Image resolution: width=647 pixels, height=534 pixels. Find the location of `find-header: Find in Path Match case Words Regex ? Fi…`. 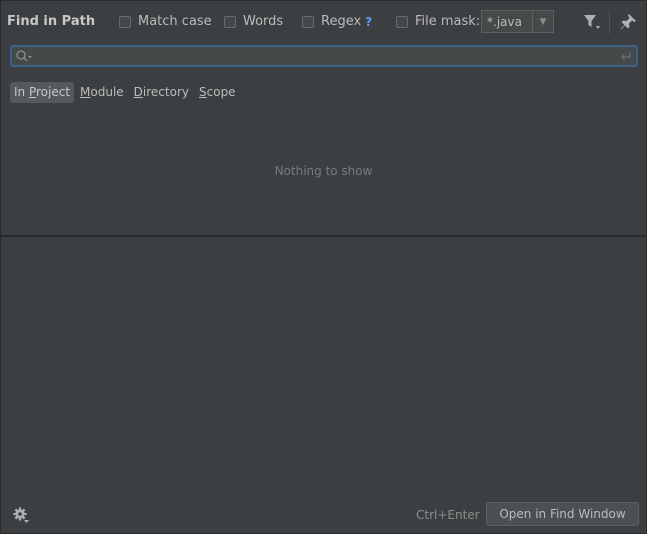

find-header: Find in Path Match case Words Regex ? Fi… is located at coordinates (323, 22).